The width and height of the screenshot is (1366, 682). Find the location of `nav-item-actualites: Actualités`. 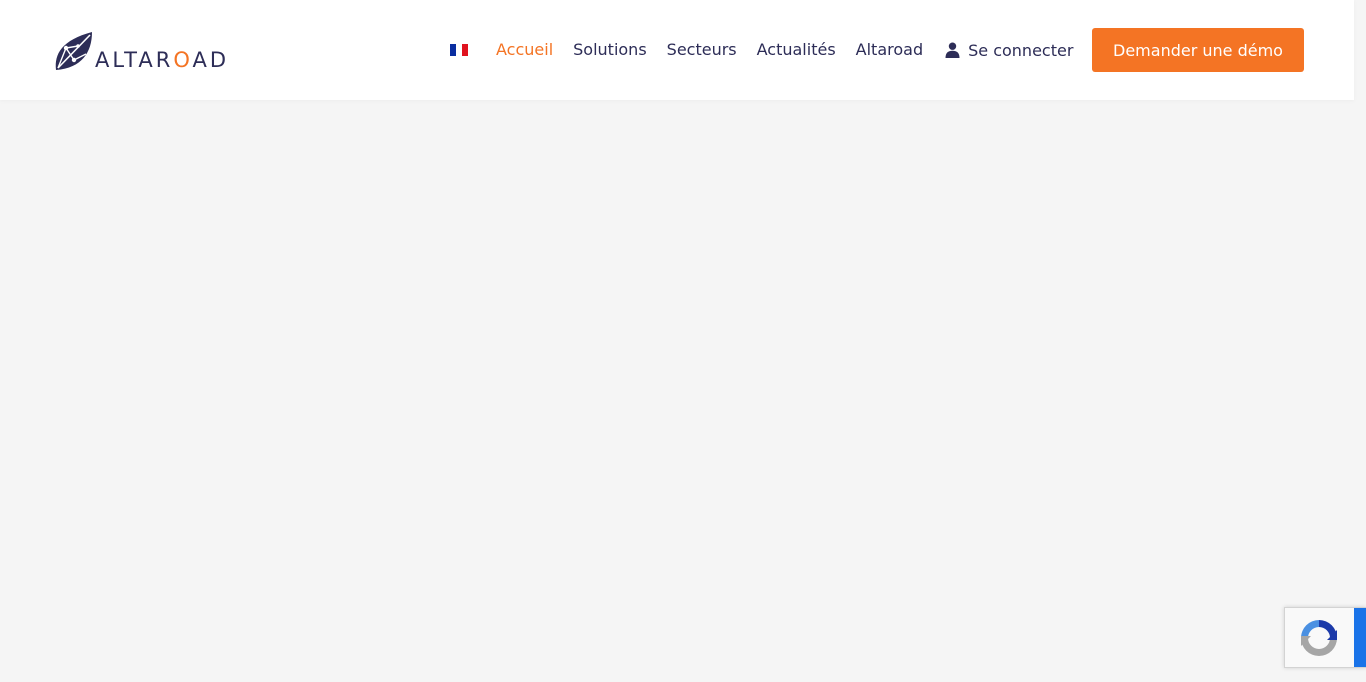

nav-item-actualites: Actualités is located at coordinates (796, 50).